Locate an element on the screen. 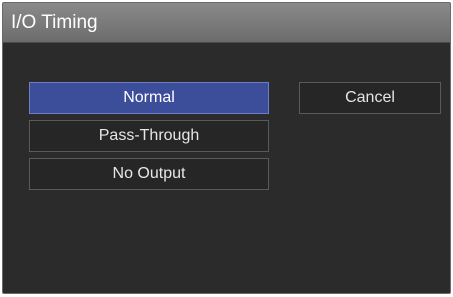 The width and height of the screenshot is (453, 297). cancel-button: Cancel is located at coordinates (370, 98).